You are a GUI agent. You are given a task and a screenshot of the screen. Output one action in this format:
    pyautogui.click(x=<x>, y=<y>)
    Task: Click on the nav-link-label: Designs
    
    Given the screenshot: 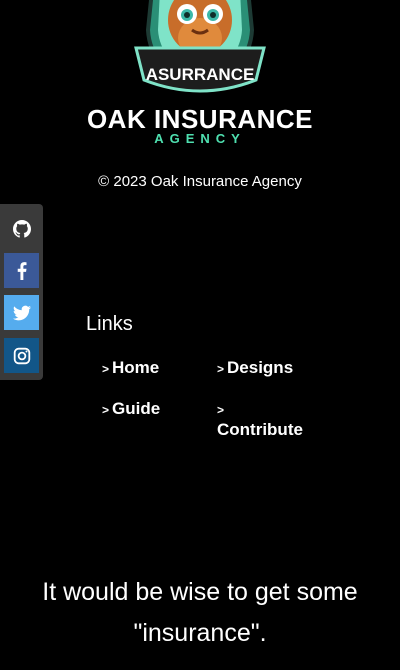 What is the action you would take?
    pyautogui.click(x=260, y=367)
    